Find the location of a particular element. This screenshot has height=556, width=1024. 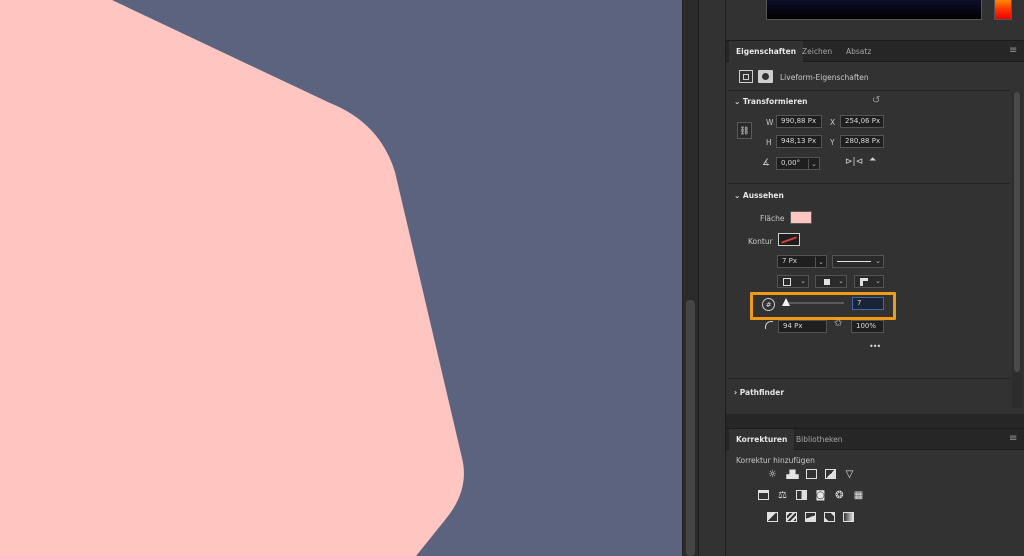

stroke-color-swatch is located at coordinates (789, 239).